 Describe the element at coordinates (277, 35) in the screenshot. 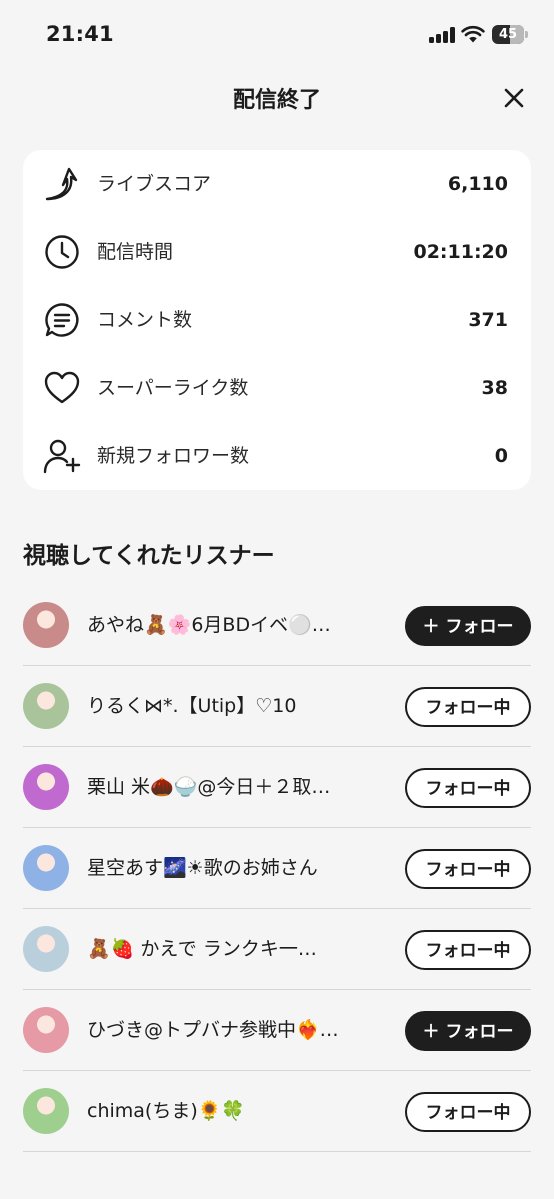

I see `status-bar: 21:41 45` at that location.